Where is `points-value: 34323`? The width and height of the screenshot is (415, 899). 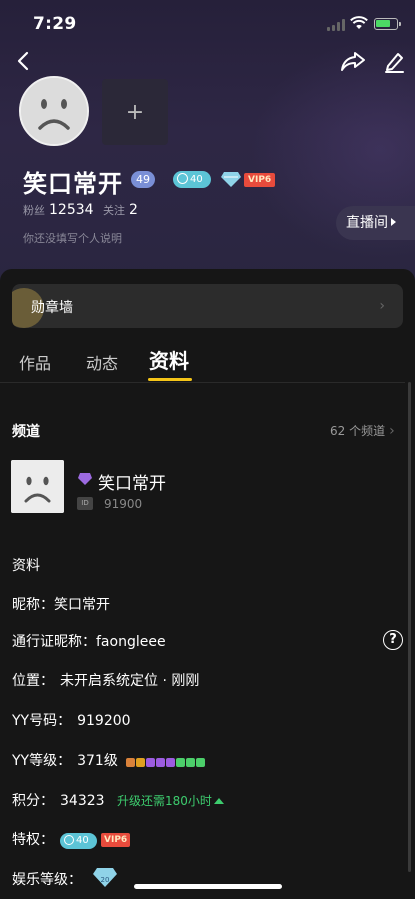
points-value: 34323 is located at coordinates (82, 801).